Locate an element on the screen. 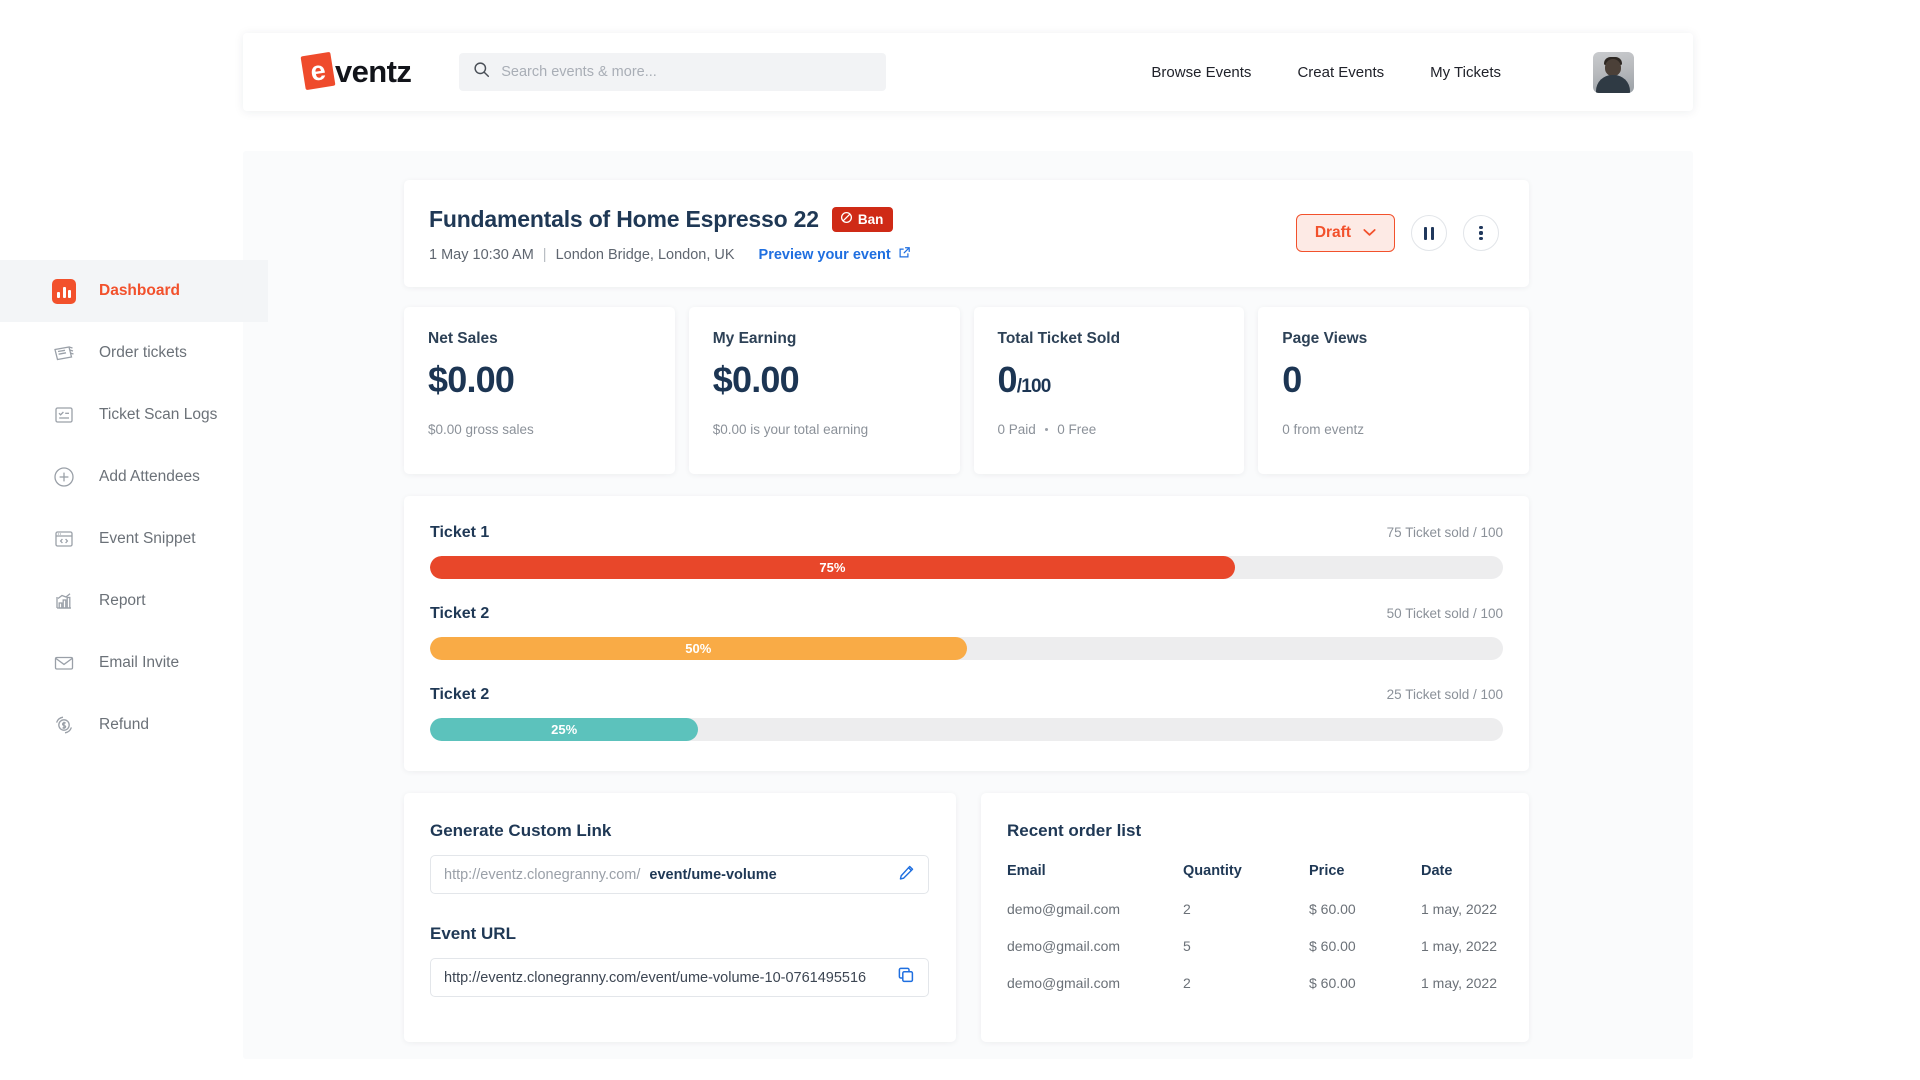  event-title-row: Fundamentals of Home Espresso 22 Ban is located at coordinates (670, 219).